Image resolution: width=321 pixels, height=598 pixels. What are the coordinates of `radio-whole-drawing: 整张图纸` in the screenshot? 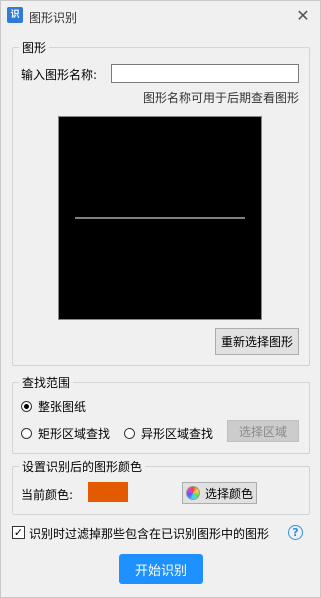 It's located at (53, 406).